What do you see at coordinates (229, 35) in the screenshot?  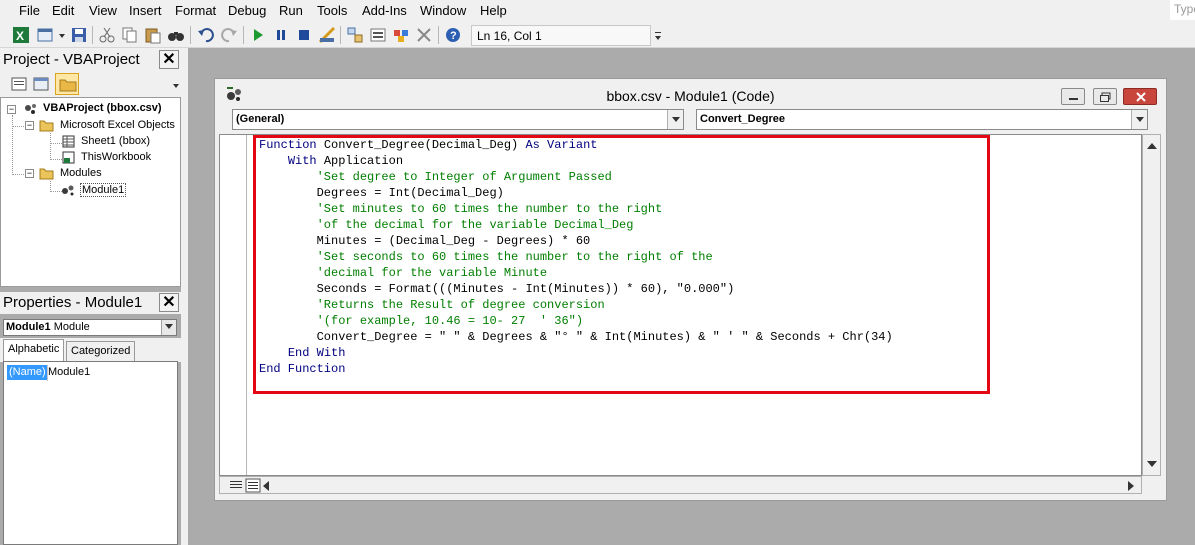 I see `redo-icon` at bounding box center [229, 35].